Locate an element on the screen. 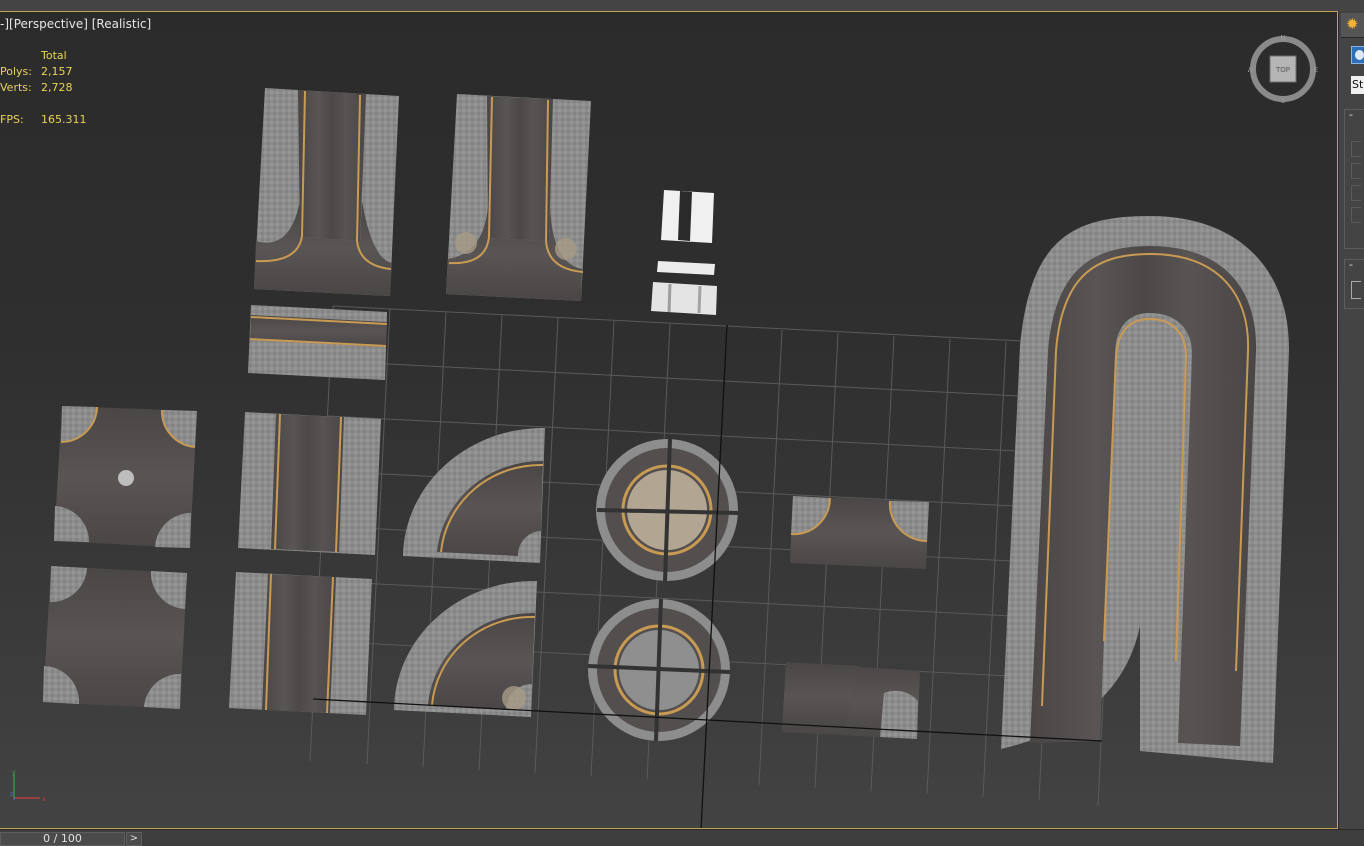 The height and width of the screenshot is (846, 1364). viewport-label: -][Perspective] [Realistic] is located at coordinates (75, 24).